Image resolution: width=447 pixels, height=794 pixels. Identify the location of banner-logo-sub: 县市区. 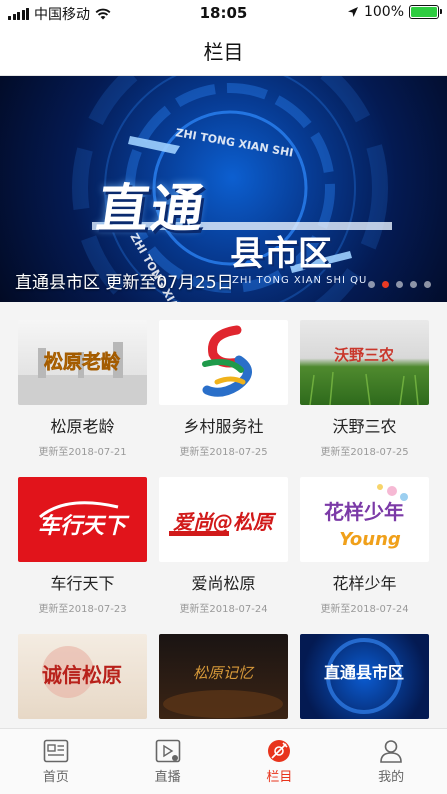
(281, 254).